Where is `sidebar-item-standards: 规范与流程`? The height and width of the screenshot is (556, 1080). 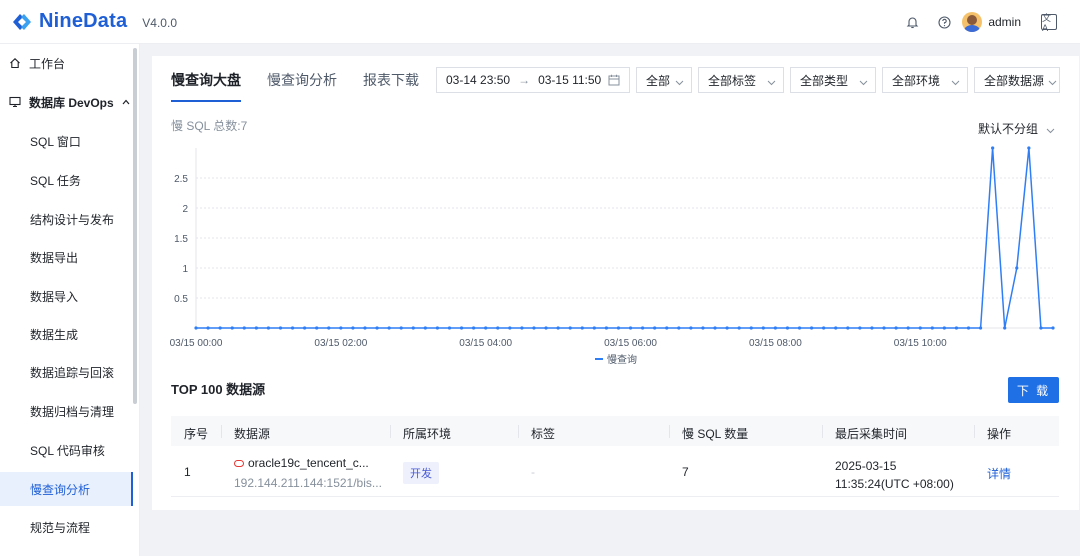 sidebar-item-standards: 规范与流程 is located at coordinates (66, 527).